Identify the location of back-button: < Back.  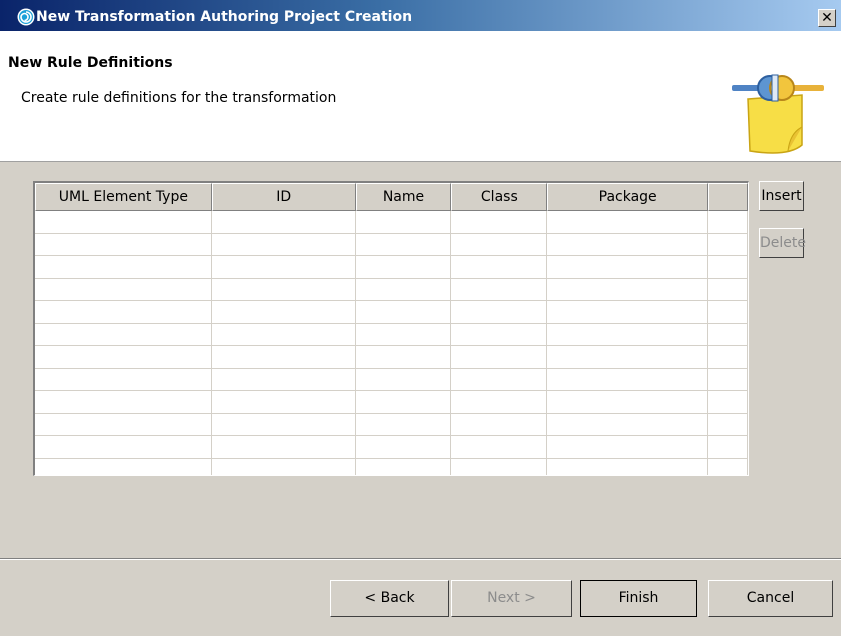
(389, 598).